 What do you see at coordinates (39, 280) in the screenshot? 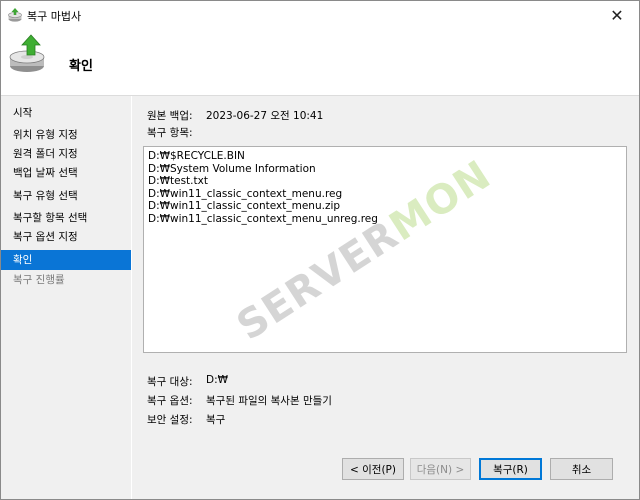
I see `sidebar-item-recovery-progress: 복구 진행률` at bounding box center [39, 280].